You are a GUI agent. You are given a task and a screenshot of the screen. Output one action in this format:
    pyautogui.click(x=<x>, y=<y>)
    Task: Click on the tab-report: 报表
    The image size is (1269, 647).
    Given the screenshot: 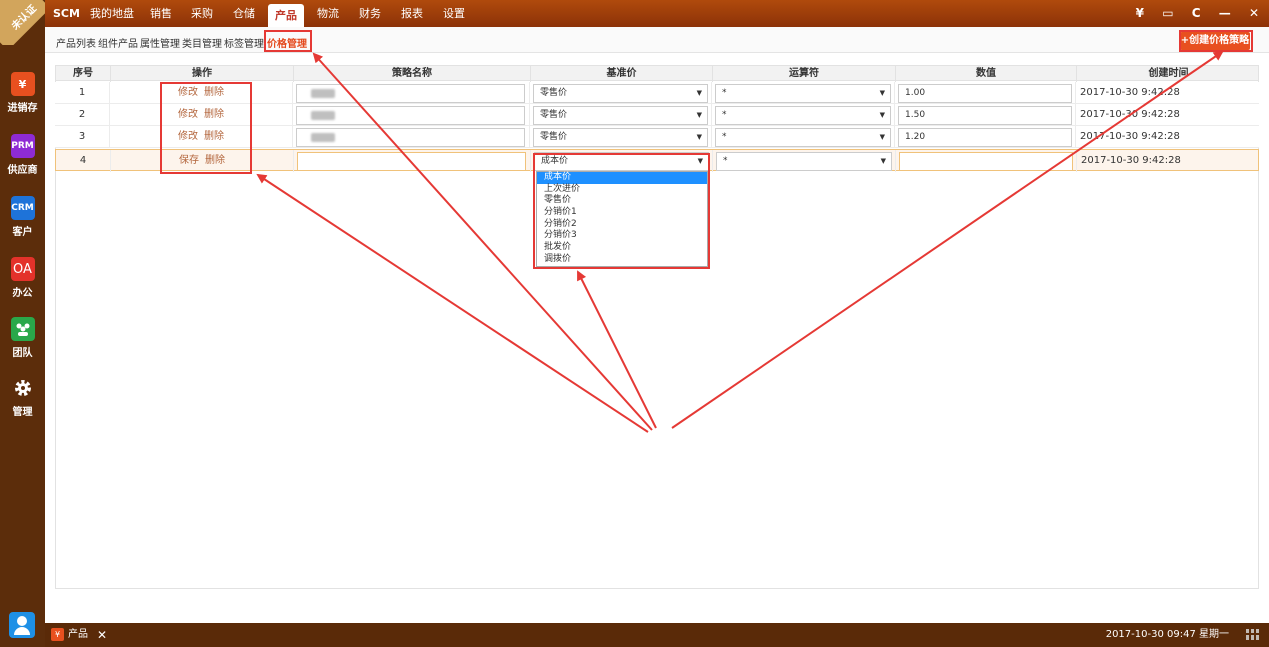 What is the action you would take?
    pyautogui.click(x=412, y=13)
    